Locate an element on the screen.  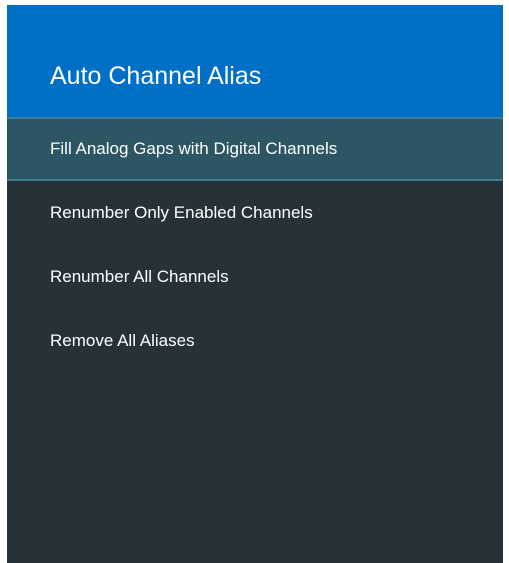
menu-item-label: Renumber All Channels is located at coordinates (139, 276).